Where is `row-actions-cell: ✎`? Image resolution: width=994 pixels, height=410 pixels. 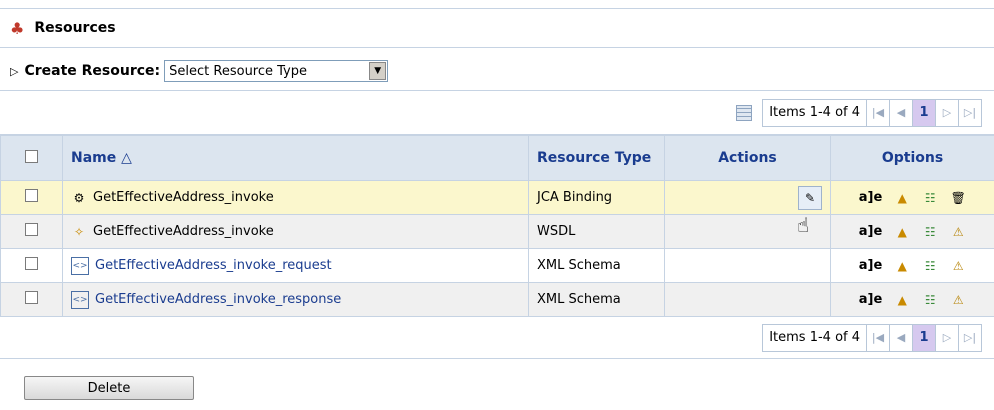 row-actions-cell: ✎ is located at coordinates (747, 197).